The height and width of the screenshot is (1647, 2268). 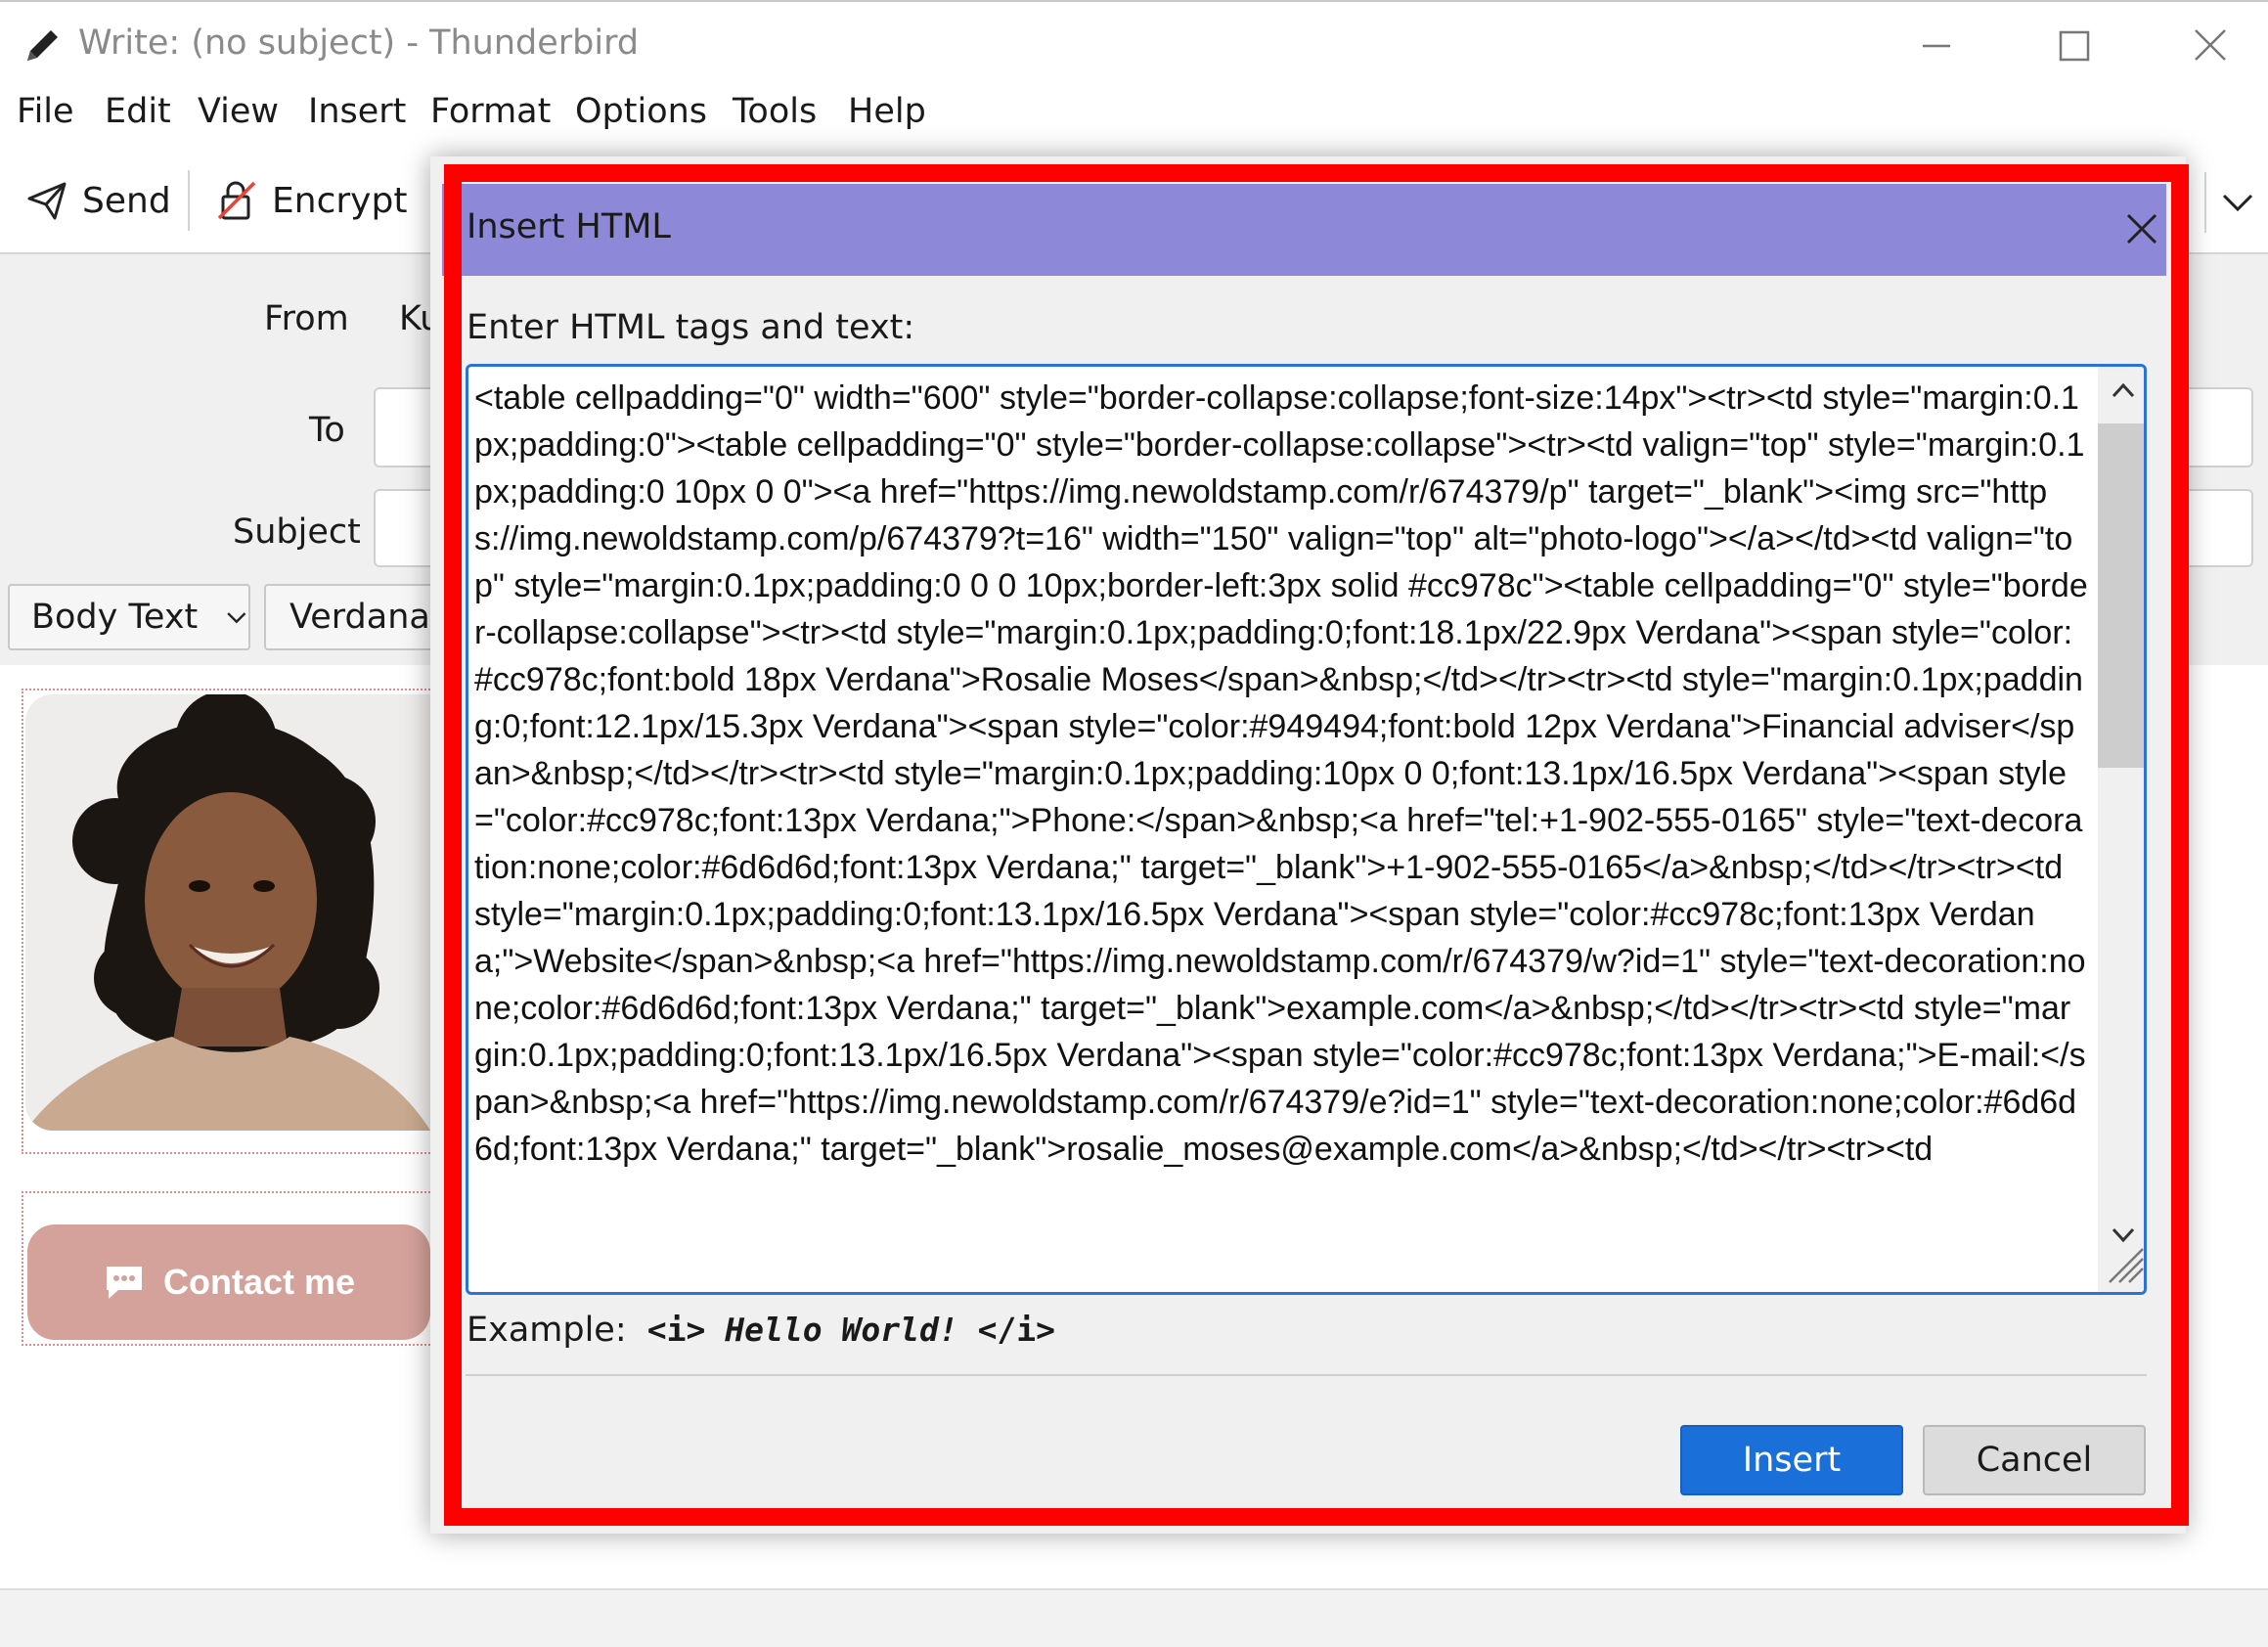 What do you see at coordinates (2210, 45) in the screenshot?
I see `close-window-icon` at bounding box center [2210, 45].